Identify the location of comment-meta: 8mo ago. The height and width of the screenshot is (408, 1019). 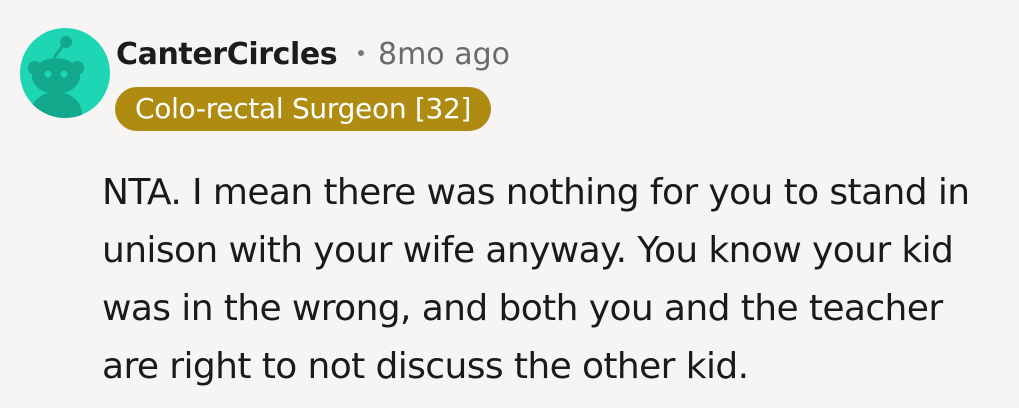
(434, 55).